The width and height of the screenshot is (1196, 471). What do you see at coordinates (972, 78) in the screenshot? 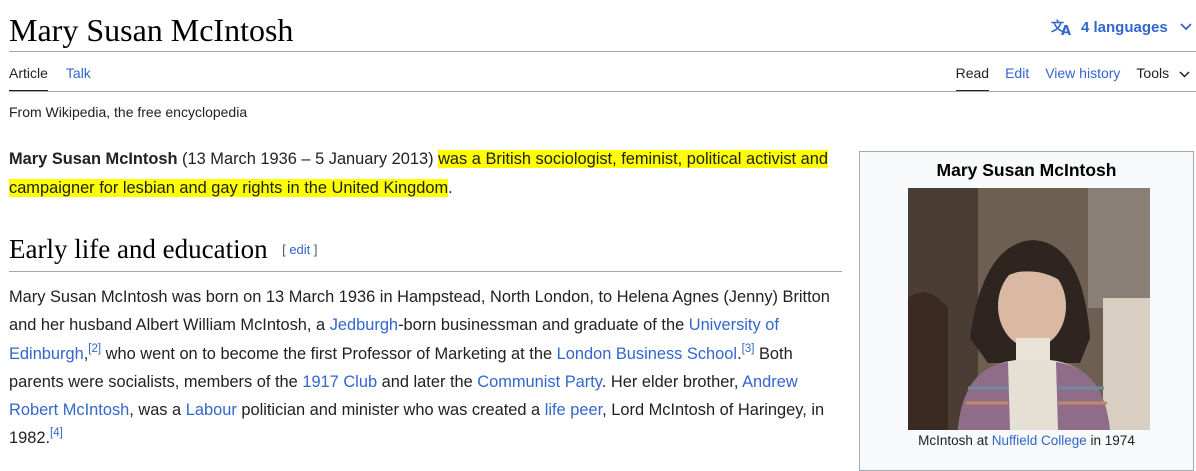
I see `tab-read: Read` at bounding box center [972, 78].